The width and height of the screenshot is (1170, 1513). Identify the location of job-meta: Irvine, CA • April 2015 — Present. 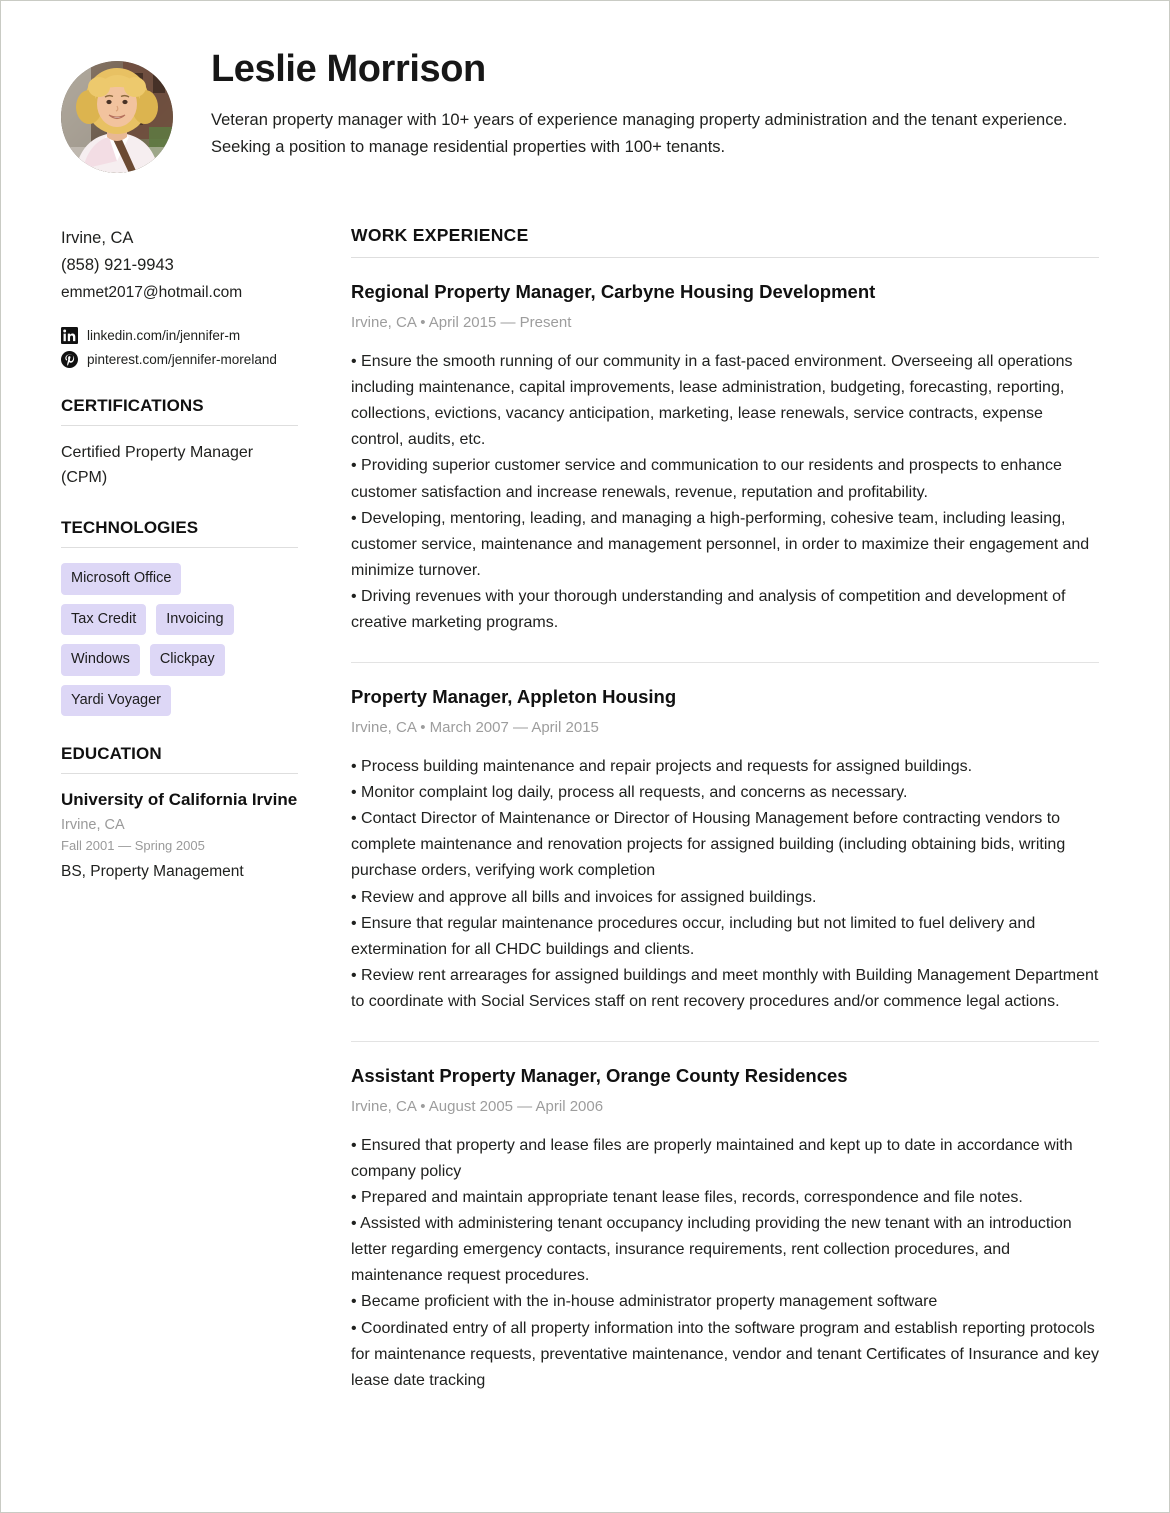
(461, 323).